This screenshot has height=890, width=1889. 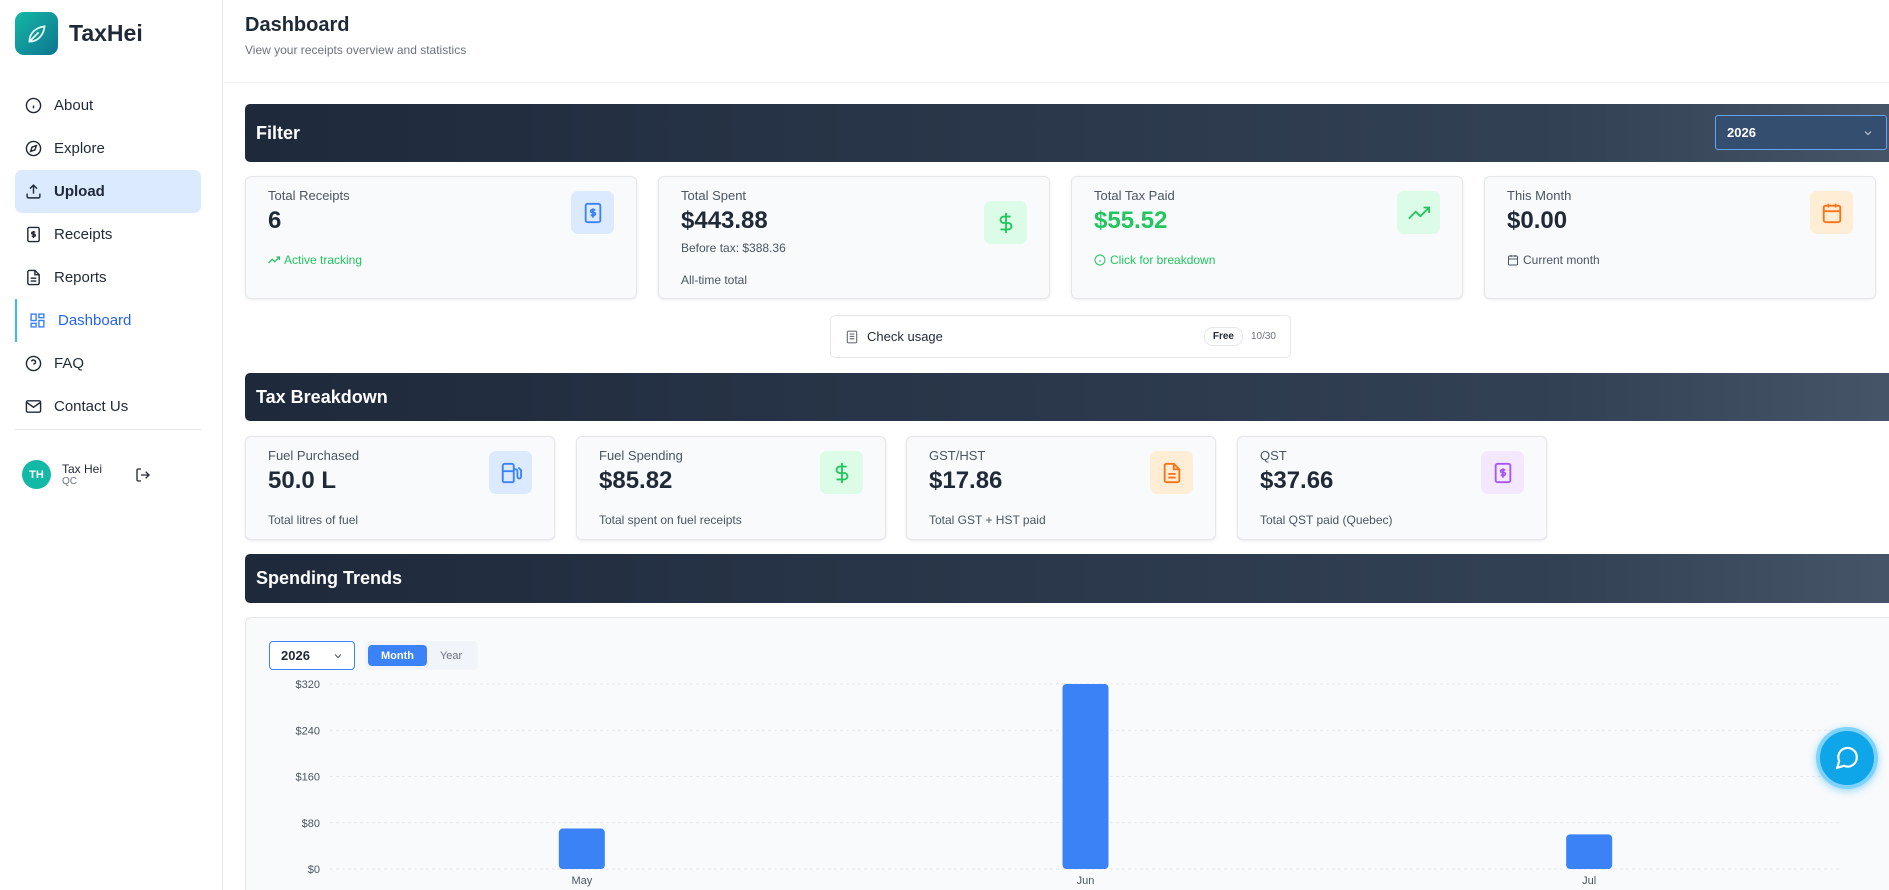 What do you see at coordinates (852, 336) in the screenshot?
I see `document-icon` at bounding box center [852, 336].